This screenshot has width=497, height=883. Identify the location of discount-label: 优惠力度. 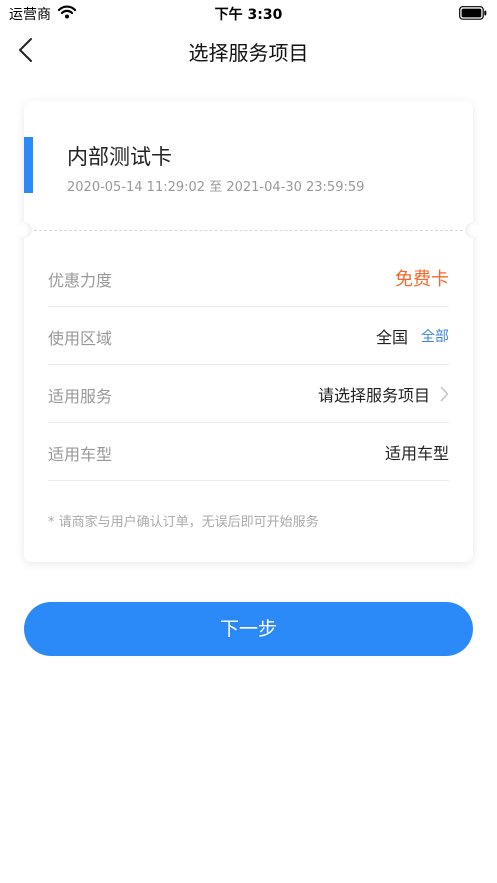
(80, 280).